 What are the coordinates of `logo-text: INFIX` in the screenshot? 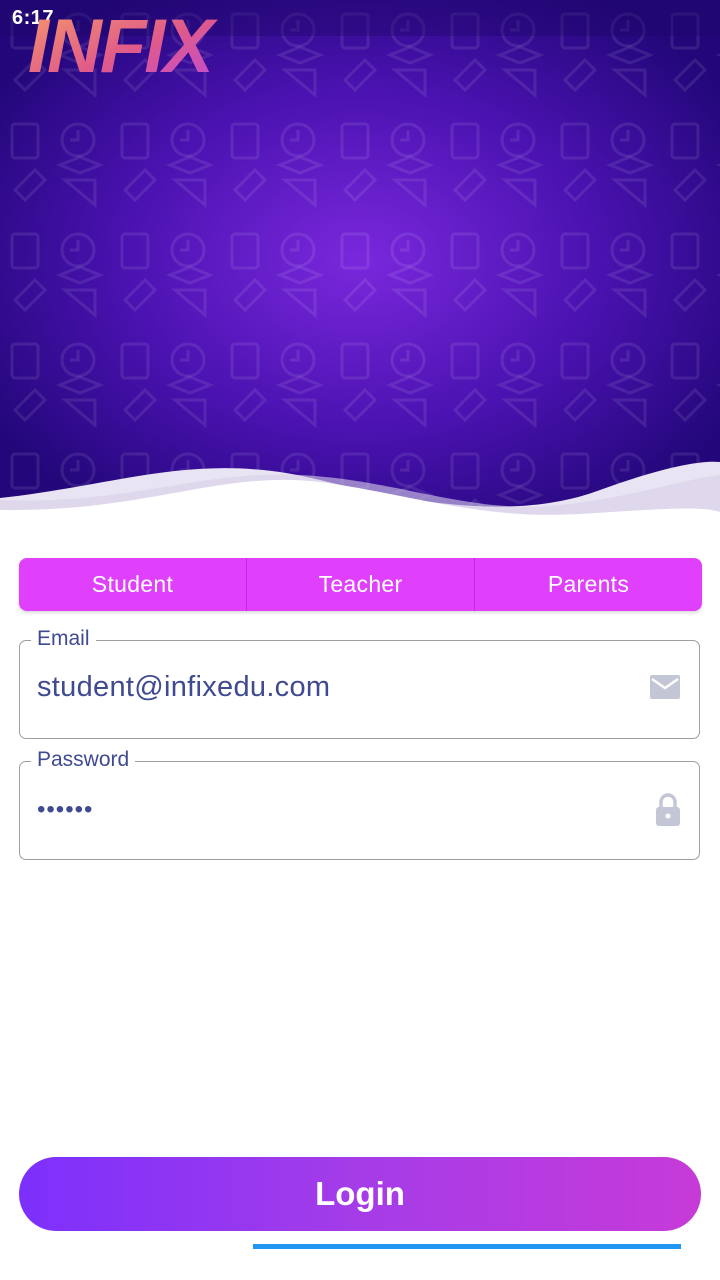 It's located at (123, 46).